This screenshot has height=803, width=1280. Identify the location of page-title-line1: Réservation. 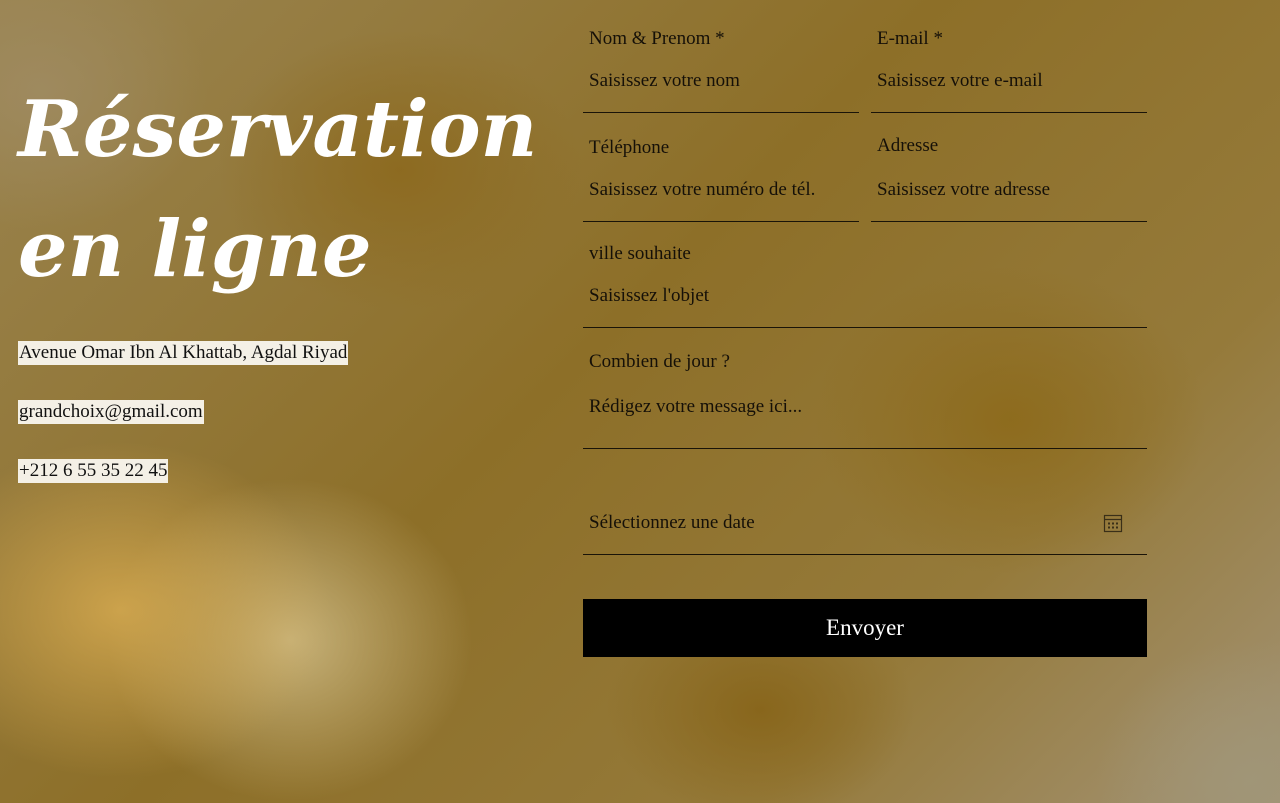
(278, 129).